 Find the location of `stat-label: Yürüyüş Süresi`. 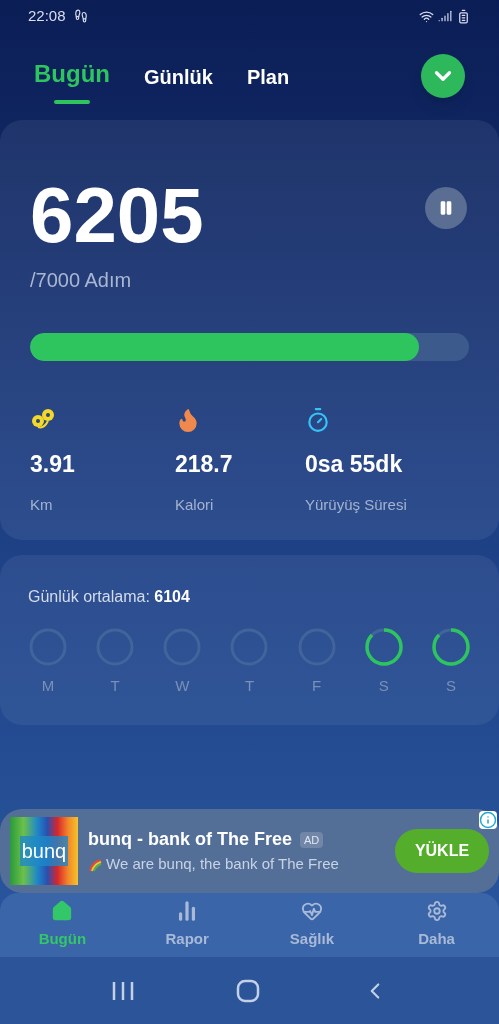

stat-label: Yürüyüş Süresi is located at coordinates (356, 504).